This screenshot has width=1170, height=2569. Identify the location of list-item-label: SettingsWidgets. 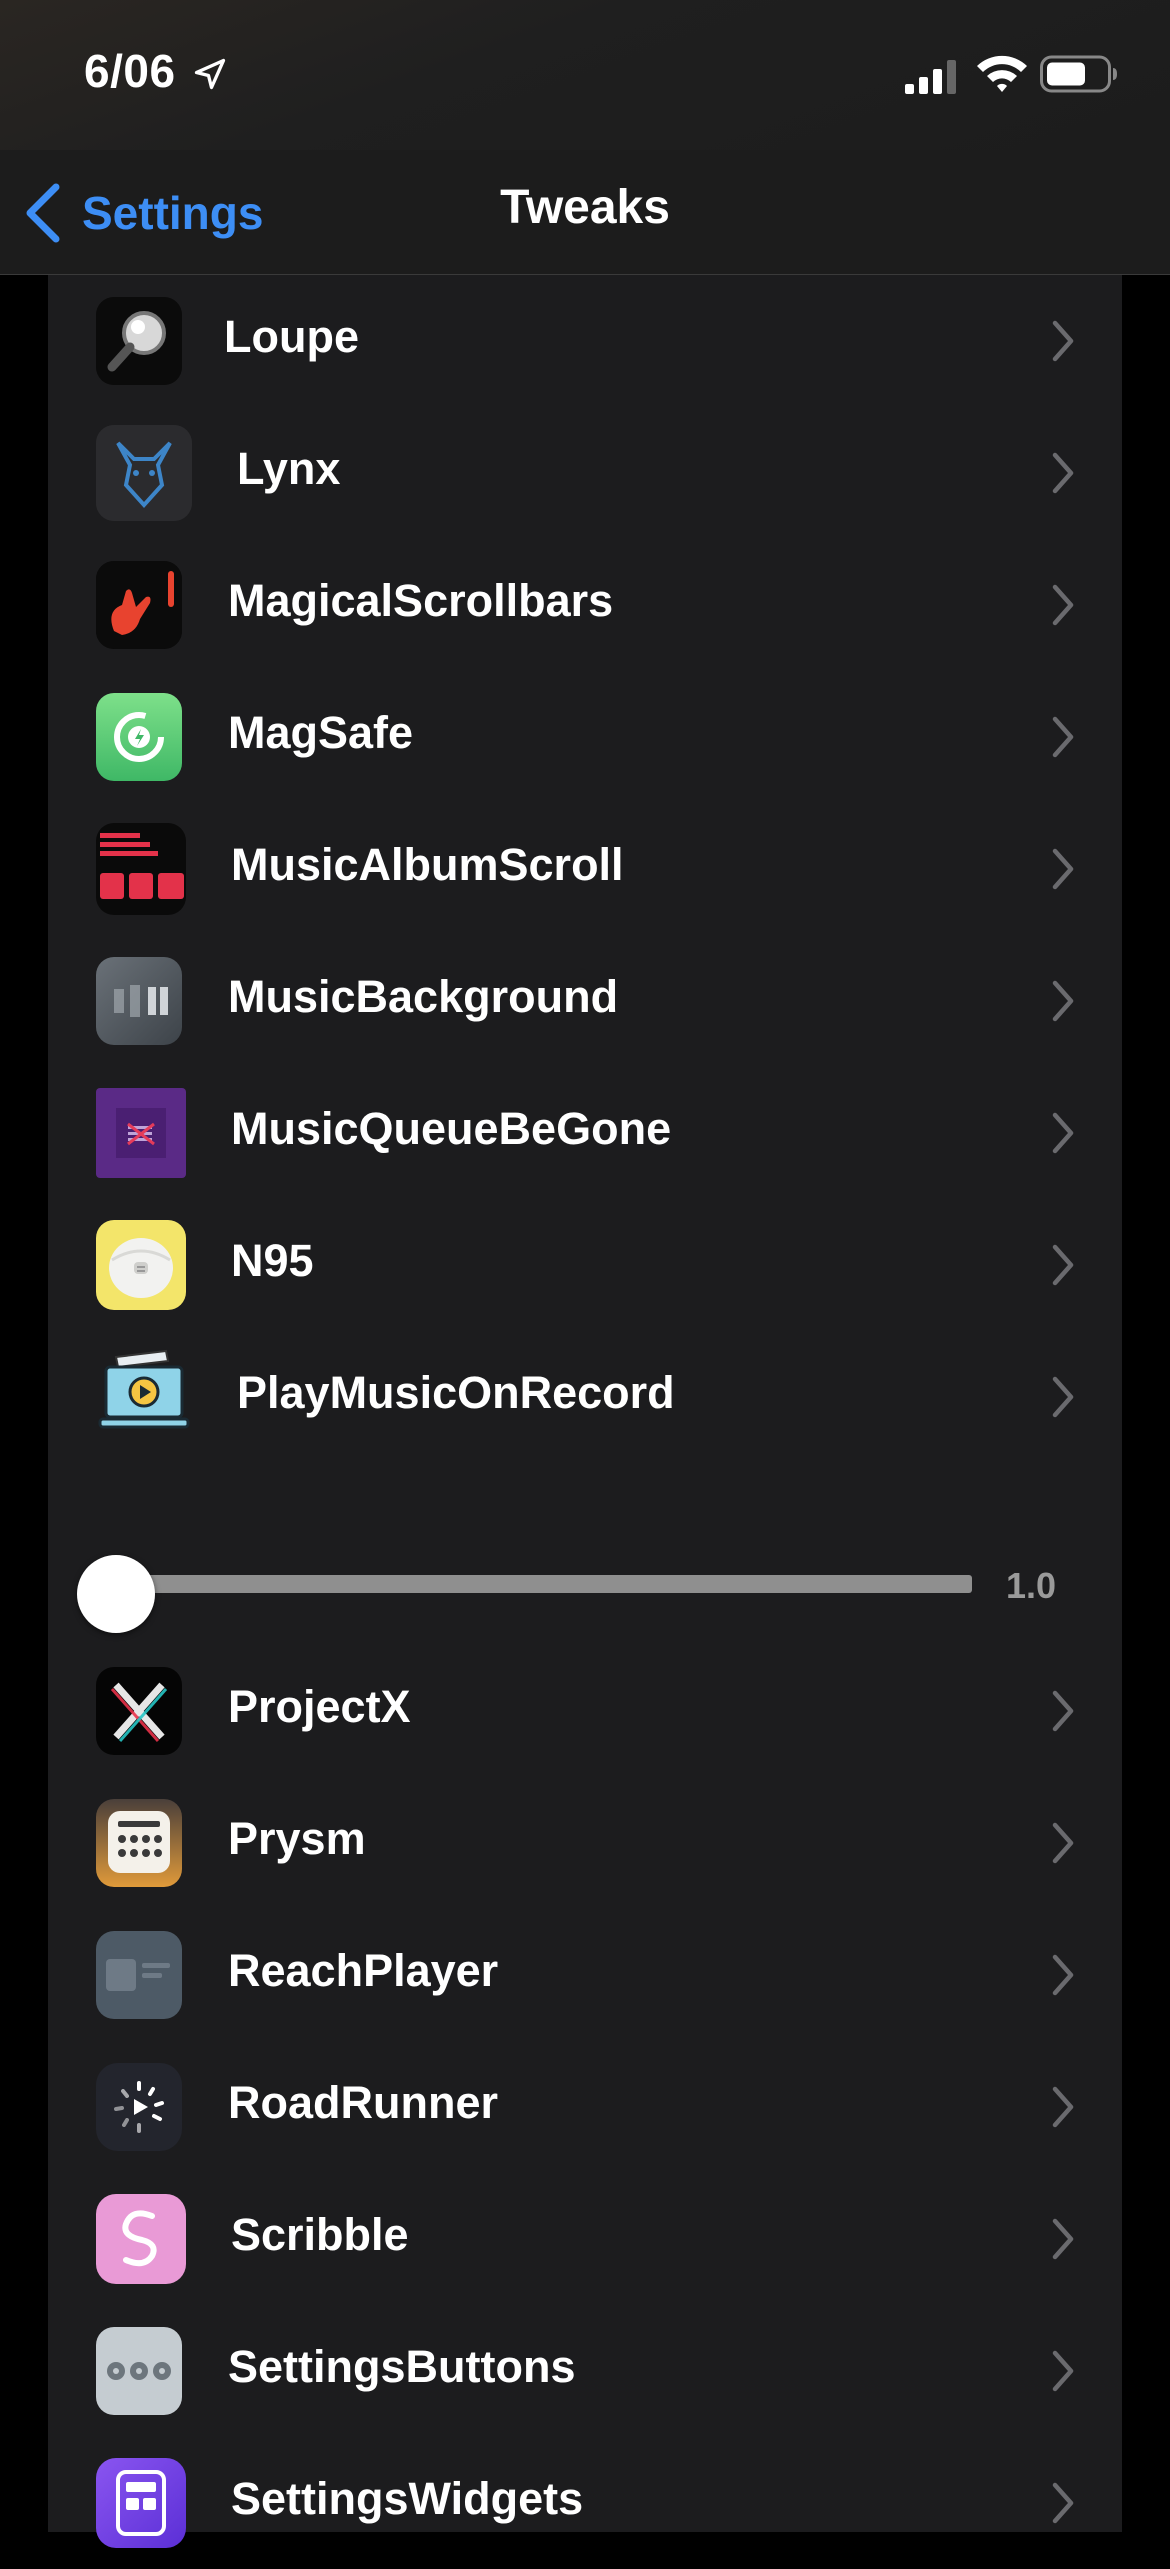
(407, 2498).